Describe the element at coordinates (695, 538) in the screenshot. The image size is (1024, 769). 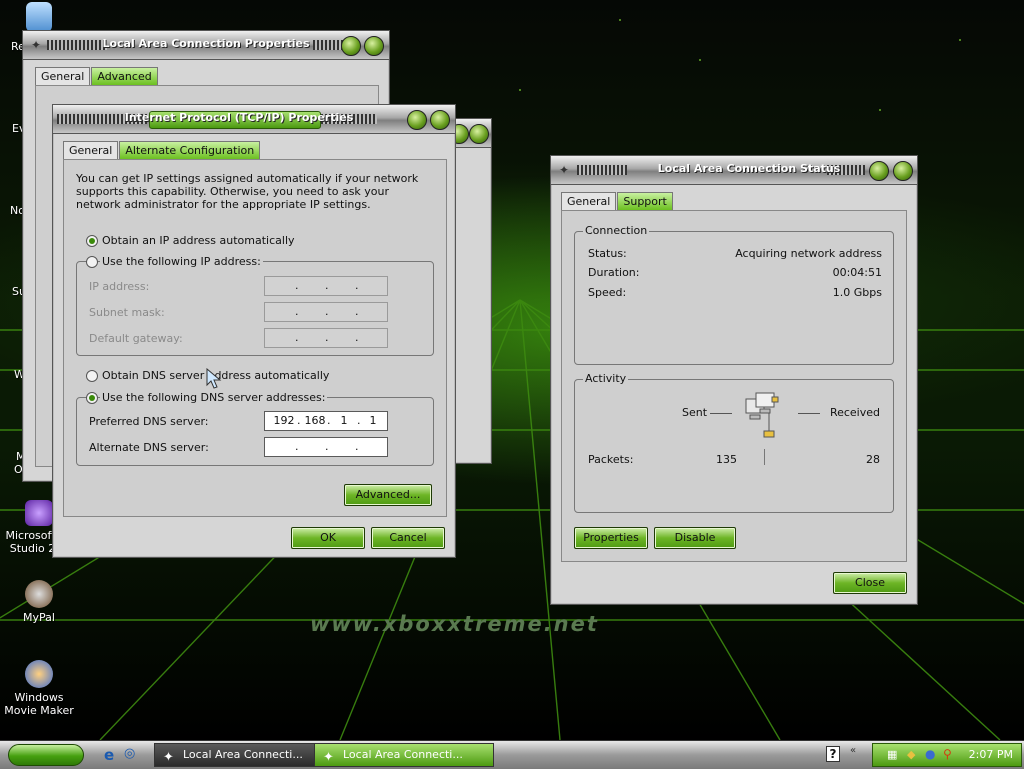
I see `disable-button: Disable` at that location.